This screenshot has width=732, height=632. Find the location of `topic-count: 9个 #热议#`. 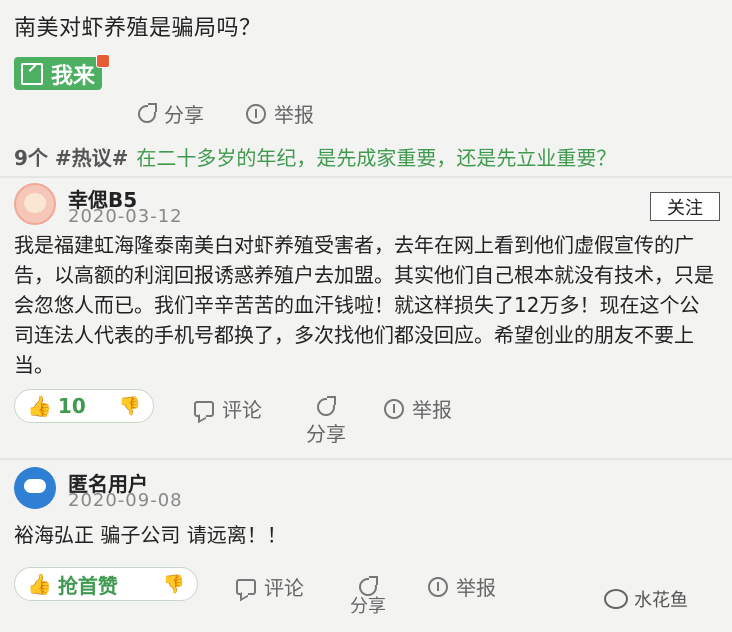

topic-count: 9个 #热议# is located at coordinates (71, 158).